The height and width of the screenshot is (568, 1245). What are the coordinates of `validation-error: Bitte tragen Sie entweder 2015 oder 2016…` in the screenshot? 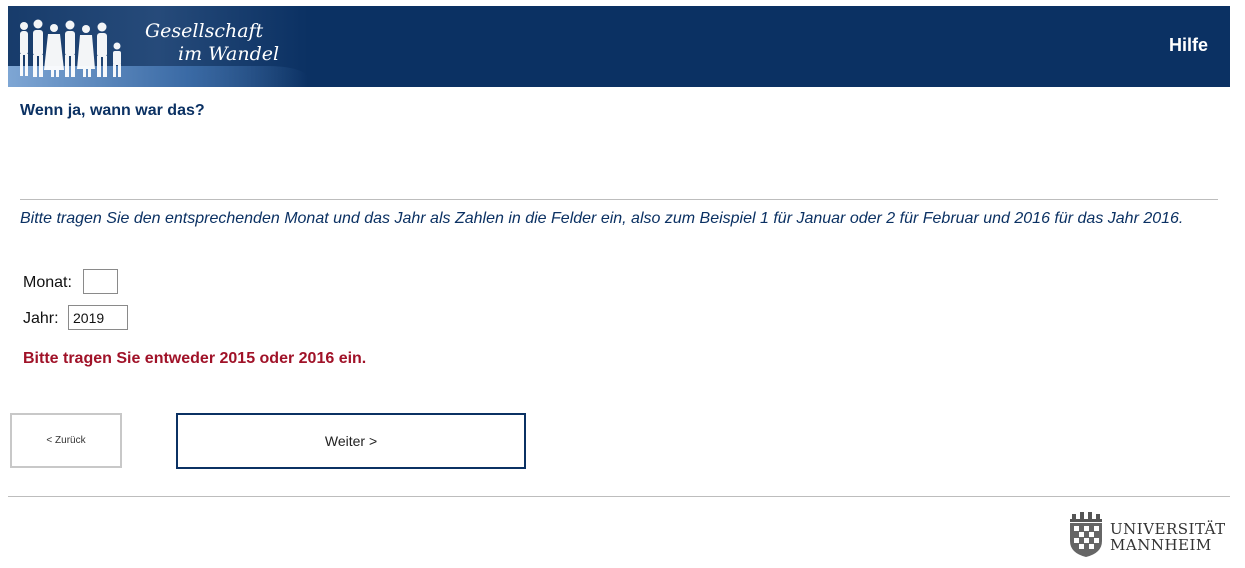 It's located at (195, 358).